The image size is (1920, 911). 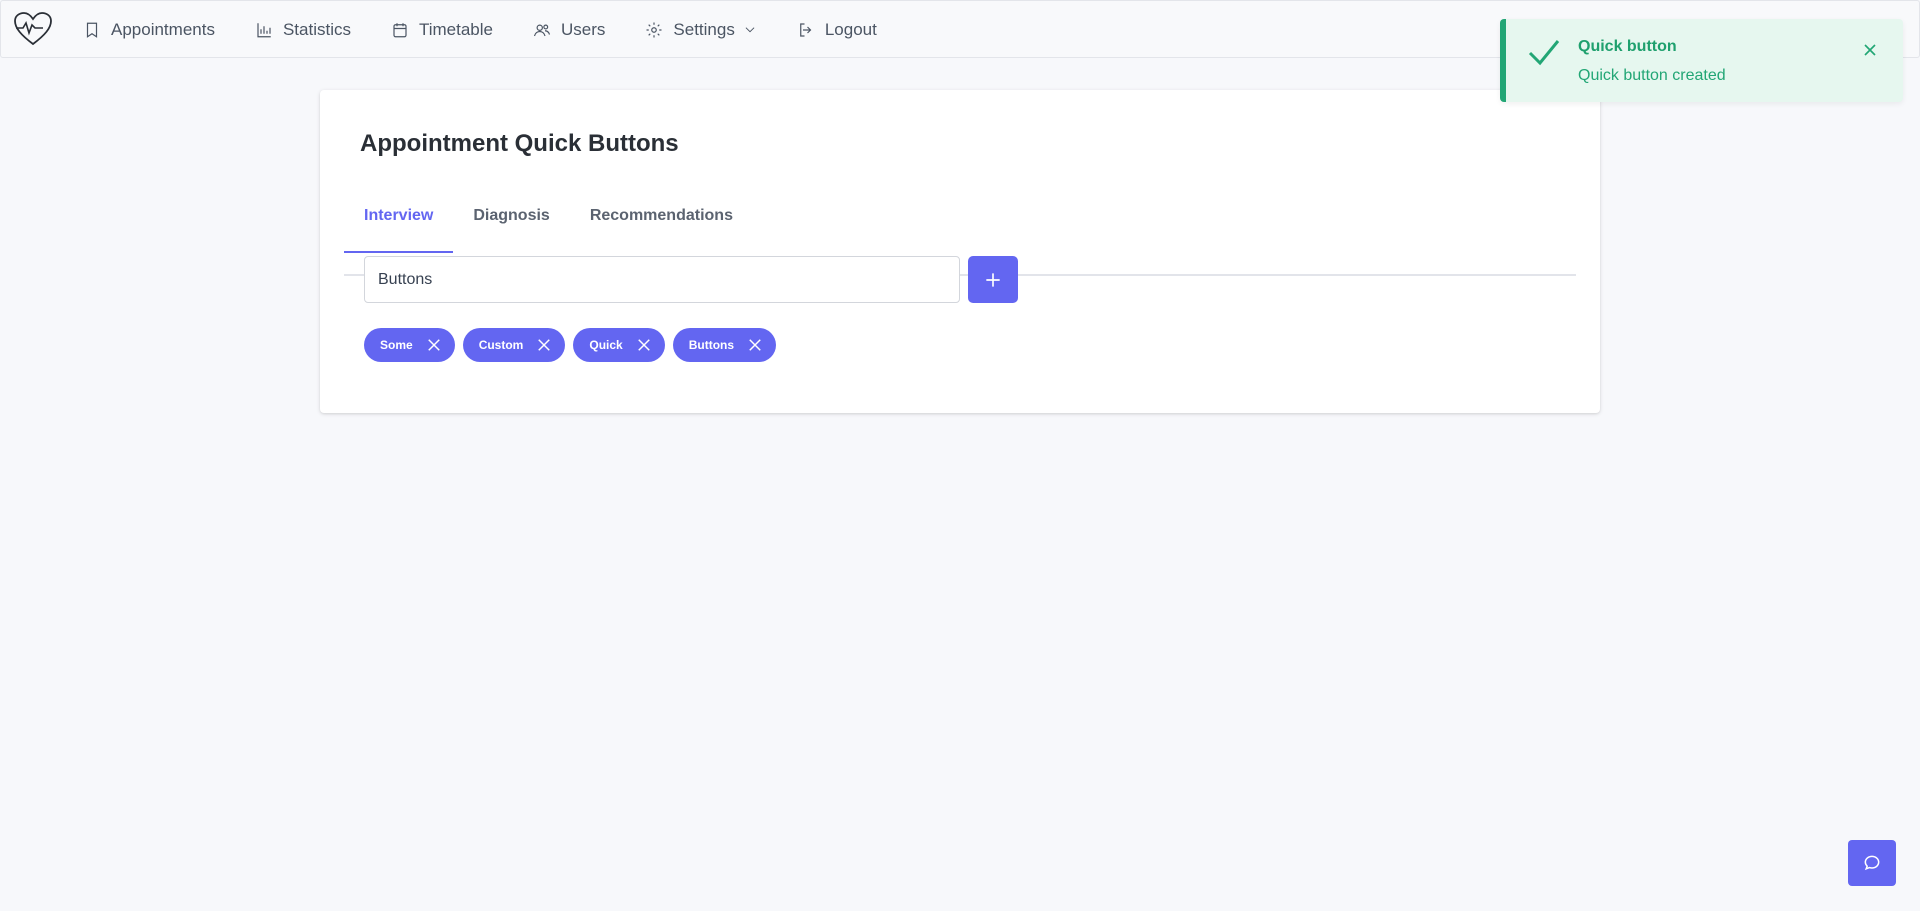 What do you see at coordinates (583, 29) in the screenshot?
I see `nav-users-label: Users` at bounding box center [583, 29].